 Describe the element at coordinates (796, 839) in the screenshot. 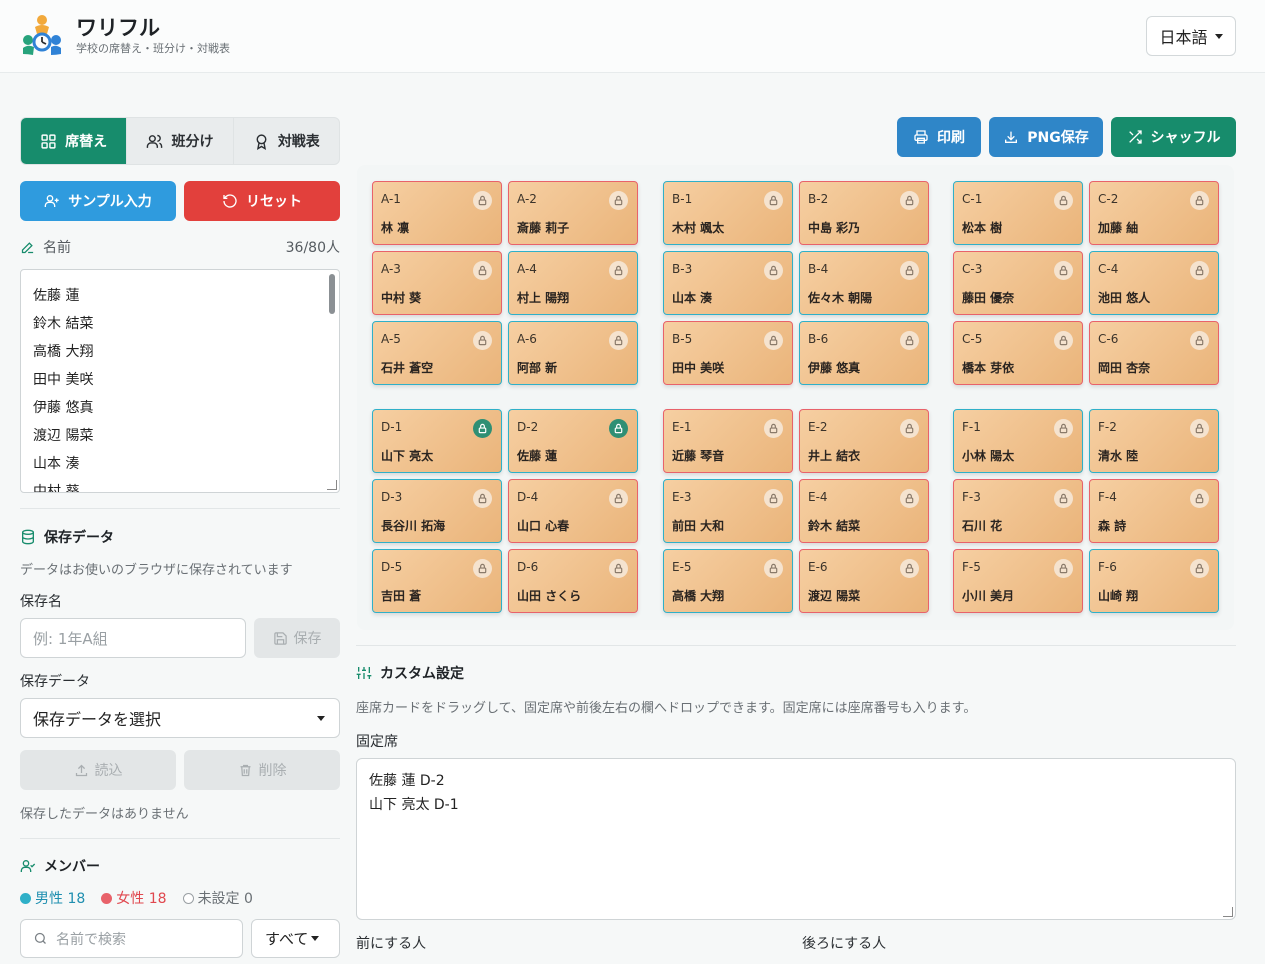

I see `fixed-seats-textarea: 佐藤 蓮 D-2 山下 亮太 D-1` at that location.